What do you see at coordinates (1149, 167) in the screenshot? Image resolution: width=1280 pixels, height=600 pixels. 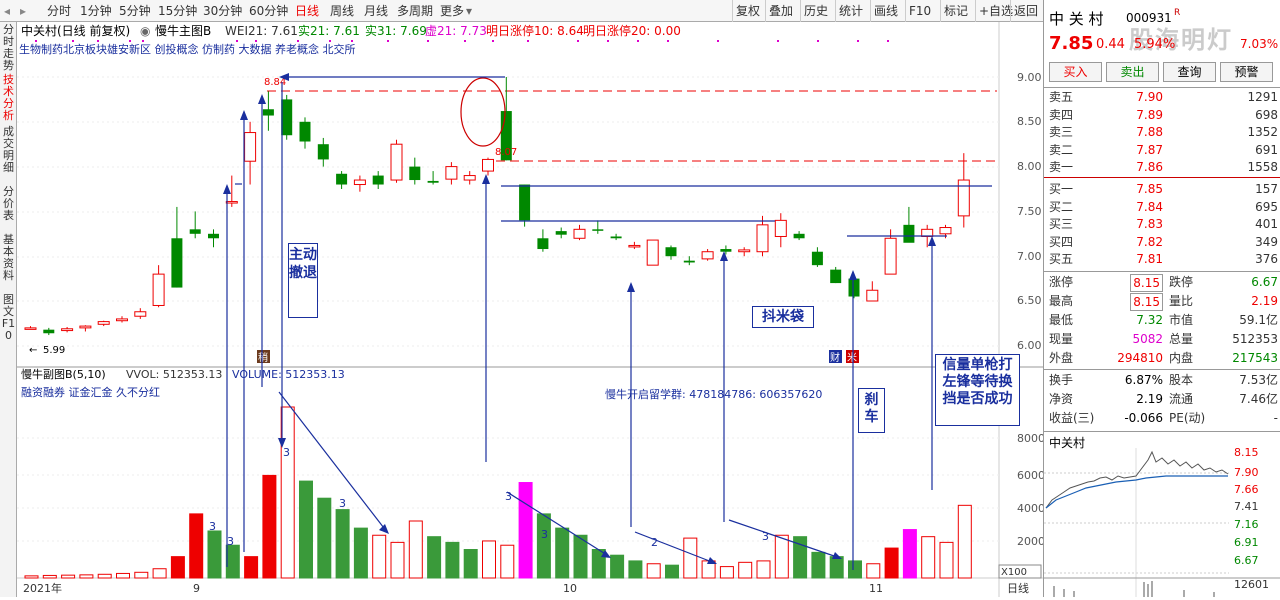 I see `row-price: 7.86` at bounding box center [1149, 167].